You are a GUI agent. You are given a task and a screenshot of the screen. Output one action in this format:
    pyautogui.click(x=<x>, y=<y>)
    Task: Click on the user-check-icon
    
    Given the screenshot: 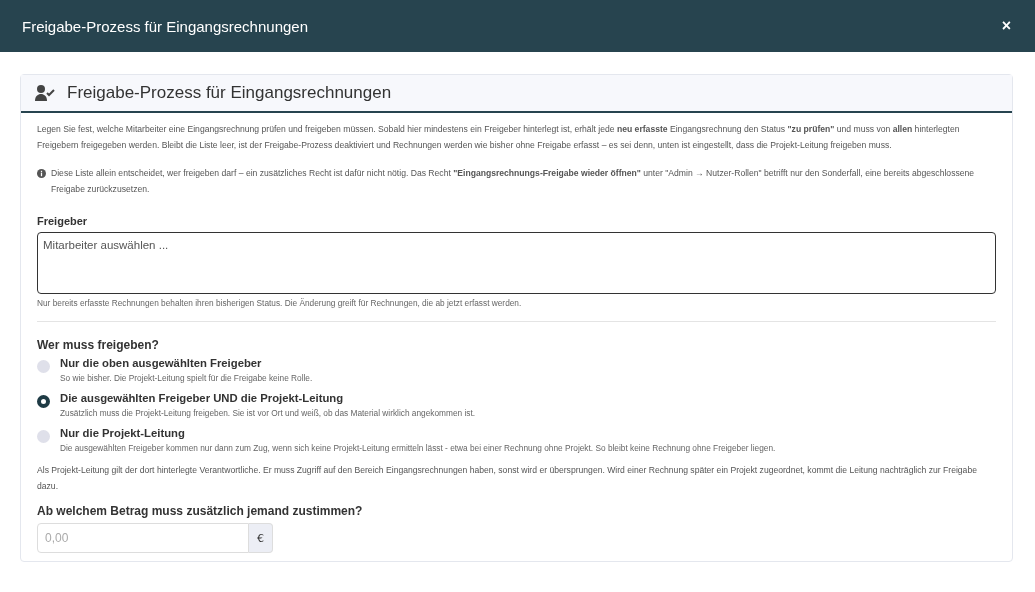 What is the action you would take?
    pyautogui.click(x=45, y=93)
    